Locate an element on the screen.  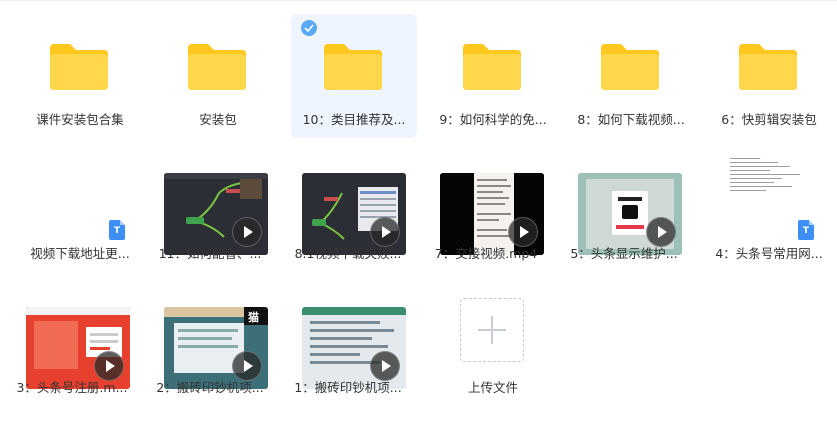
checkbox-checked-icon is located at coordinates (309, 28).